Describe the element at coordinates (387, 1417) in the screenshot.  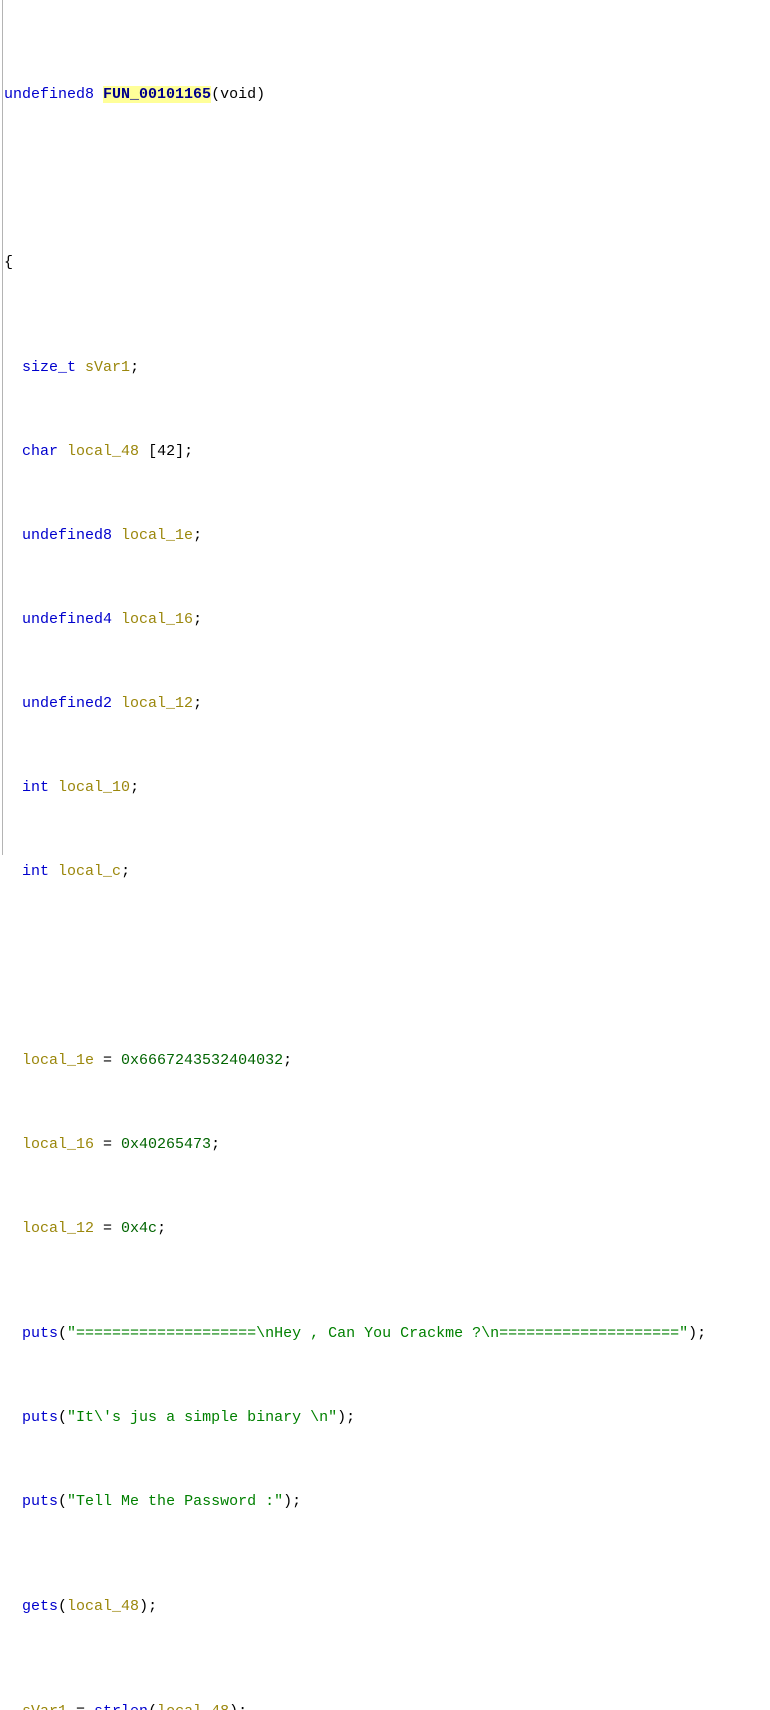
I see `puts-line: puts("It\'s jus a simple binary \n");` at that location.